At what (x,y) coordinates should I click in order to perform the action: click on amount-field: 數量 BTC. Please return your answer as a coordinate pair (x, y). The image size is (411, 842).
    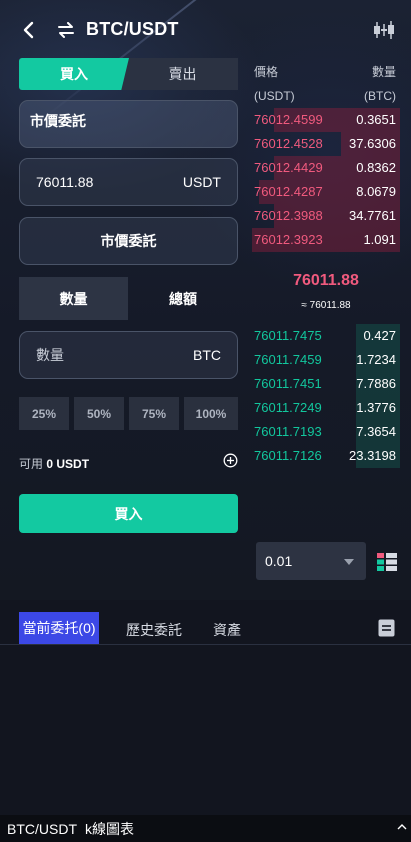
    Looking at the image, I should click on (128, 355).